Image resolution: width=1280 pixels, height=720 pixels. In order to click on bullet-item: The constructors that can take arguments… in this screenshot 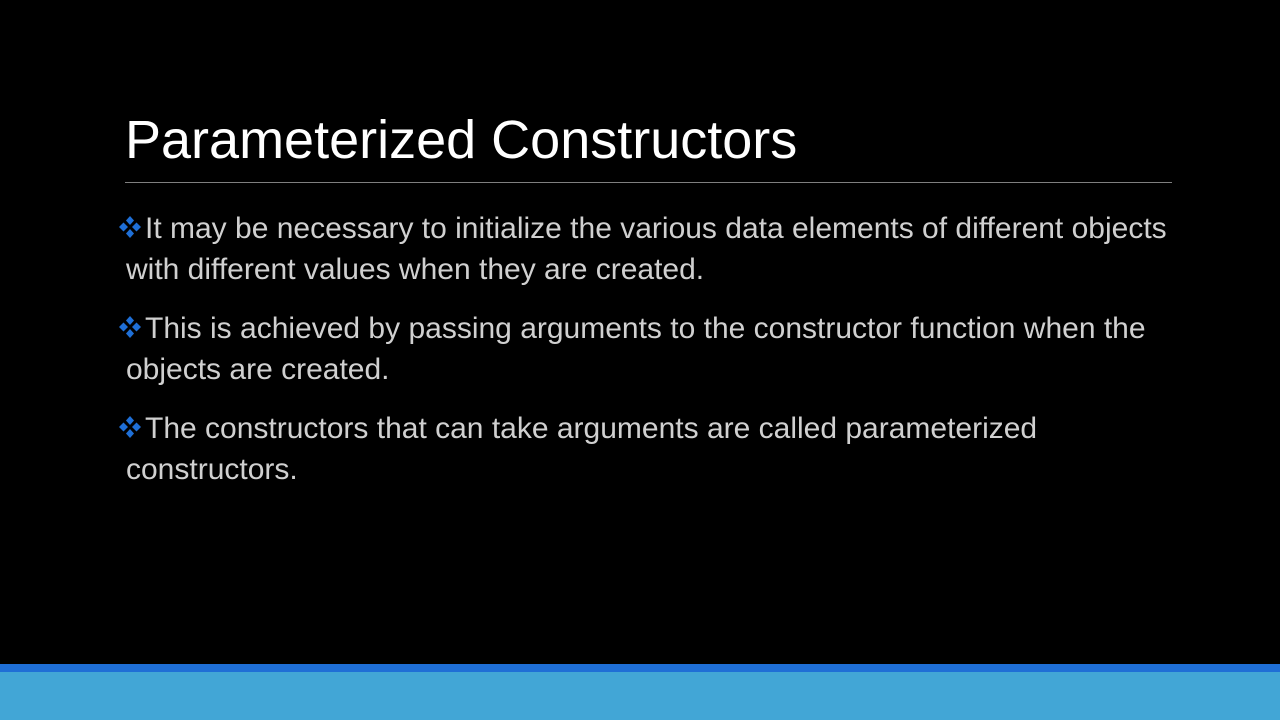, I will do `click(648, 449)`.